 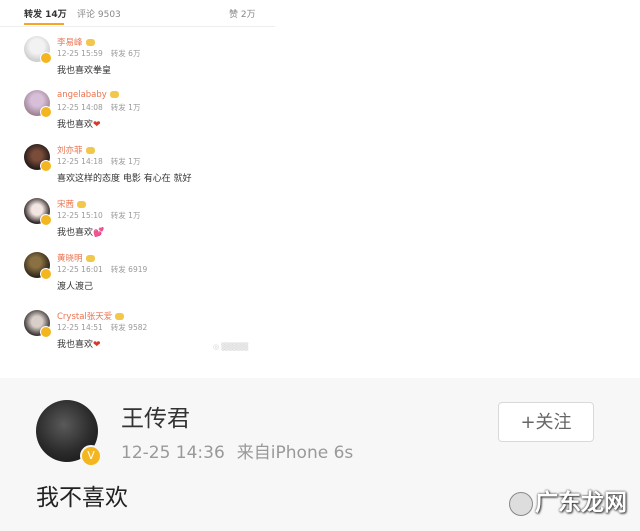 I want to click on list-item: angelababy 12-25 14:08 转发 1万 我也喜欢❤, so click(x=137, y=117).